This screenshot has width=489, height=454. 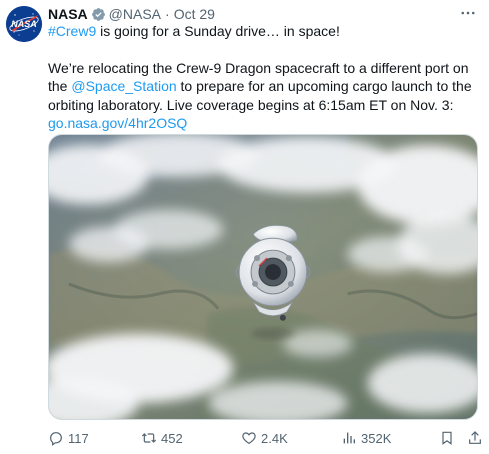 What do you see at coordinates (172, 438) in the screenshot?
I see `retweet-count: 452` at bounding box center [172, 438].